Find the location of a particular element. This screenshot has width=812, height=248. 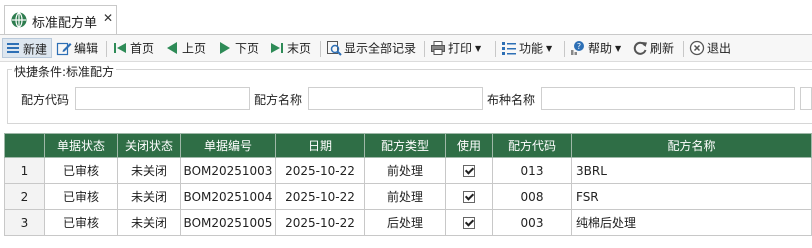

next-page-button: 下页 is located at coordinates (238, 48).